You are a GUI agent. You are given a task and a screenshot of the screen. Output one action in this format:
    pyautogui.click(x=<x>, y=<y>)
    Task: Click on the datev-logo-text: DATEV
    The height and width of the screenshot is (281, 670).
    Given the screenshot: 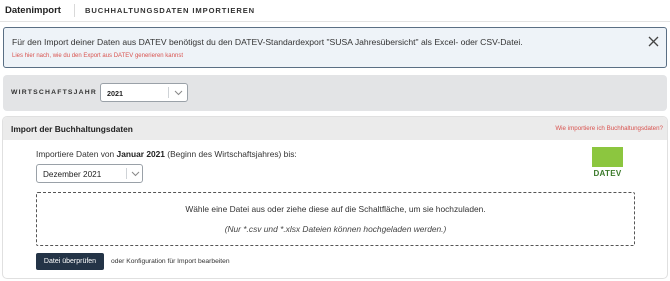 What is the action you would take?
    pyautogui.click(x=607, y=173)
    